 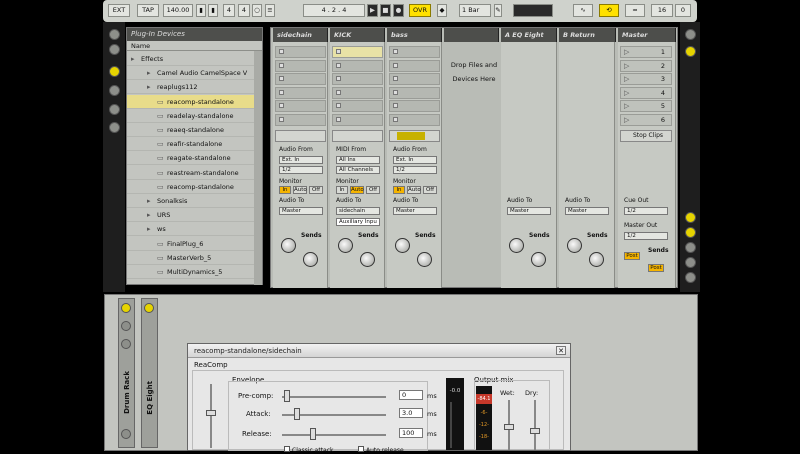 I want to click on sends-toggle-icon, so click(x=690, y=232).